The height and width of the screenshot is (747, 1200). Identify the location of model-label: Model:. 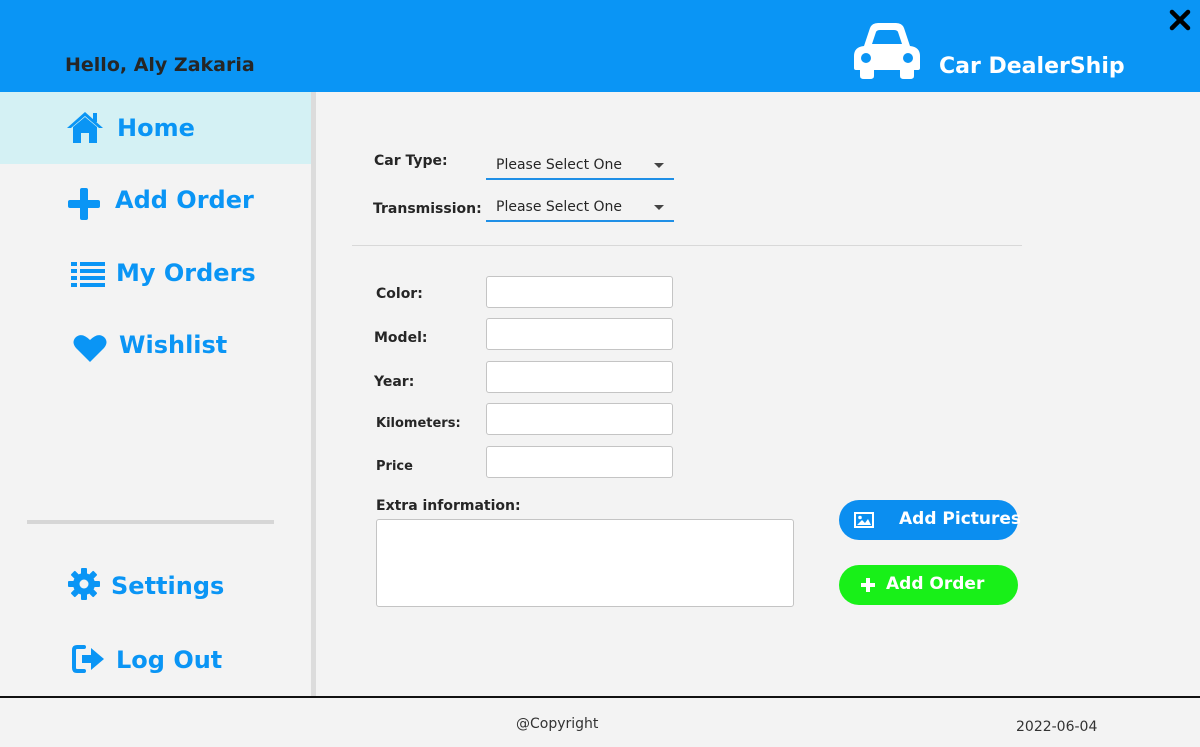
(401, 338).